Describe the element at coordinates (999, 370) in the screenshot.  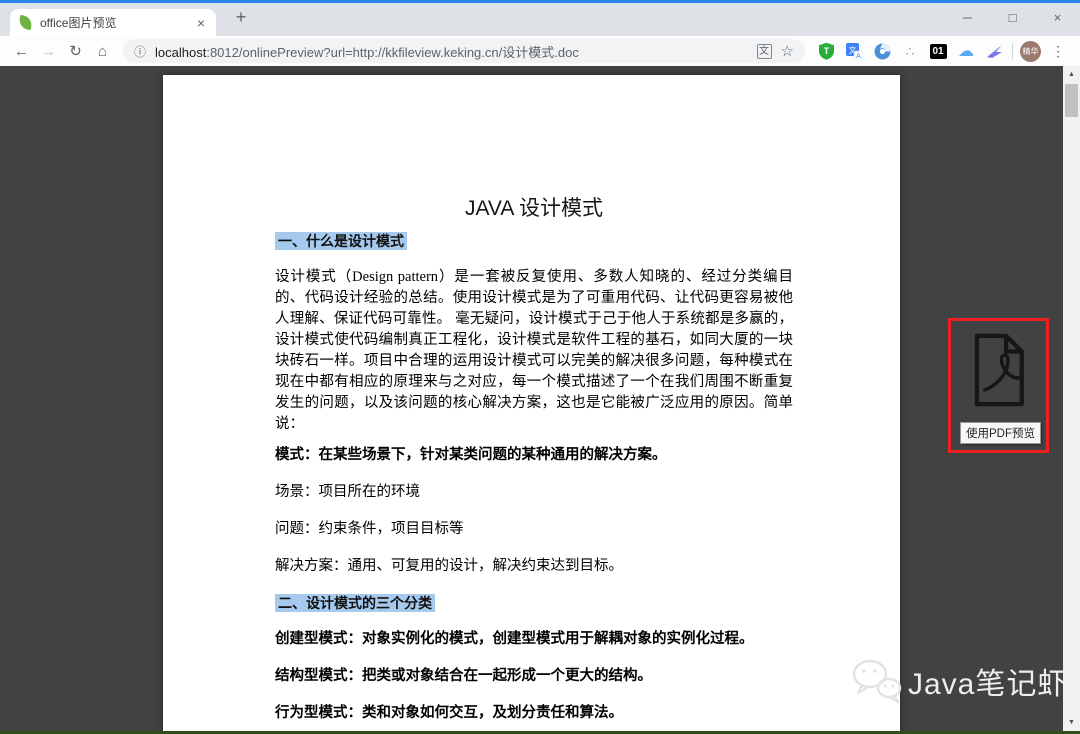
I see `pdf-file-icon` at that location.